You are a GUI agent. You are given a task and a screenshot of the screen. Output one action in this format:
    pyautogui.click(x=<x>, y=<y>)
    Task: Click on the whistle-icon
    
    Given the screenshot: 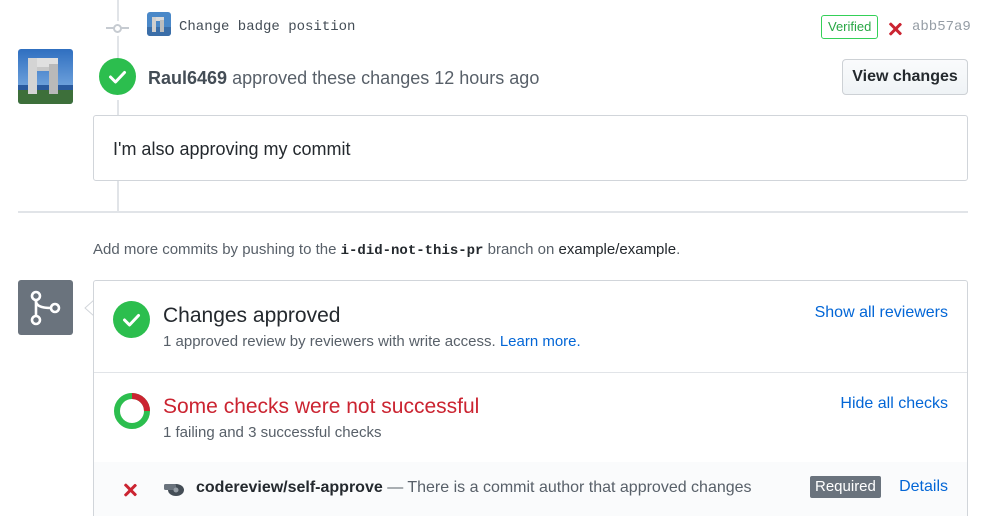 What is the action you would take?
    pyautogui.click(x=174, y=490)
    